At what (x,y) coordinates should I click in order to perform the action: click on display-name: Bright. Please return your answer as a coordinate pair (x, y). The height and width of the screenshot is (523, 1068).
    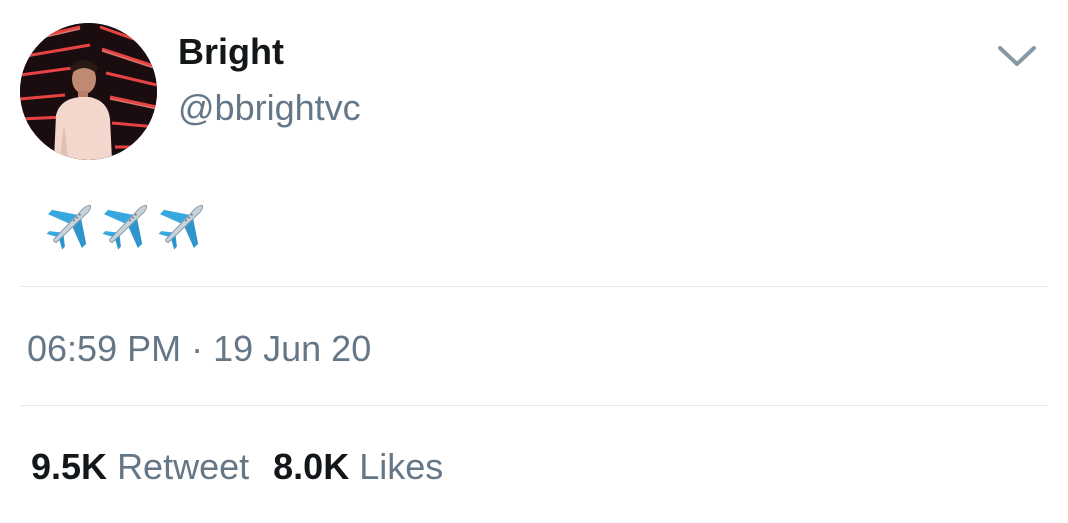
    Looking at the image, I should click on (231, 52).